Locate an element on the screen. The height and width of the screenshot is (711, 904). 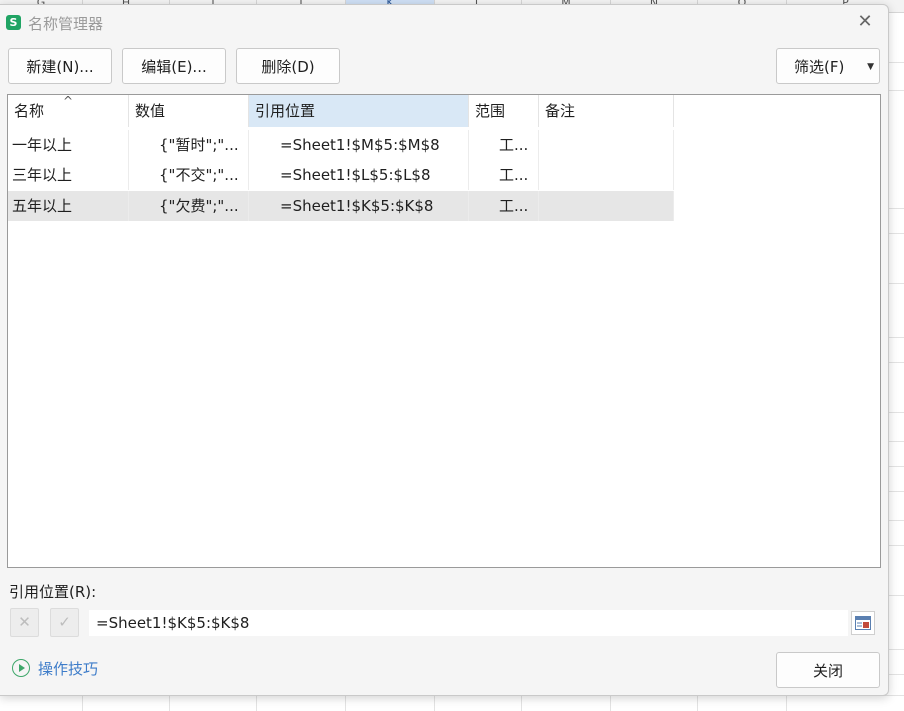
play-icon is located at coordinates (21, 668).